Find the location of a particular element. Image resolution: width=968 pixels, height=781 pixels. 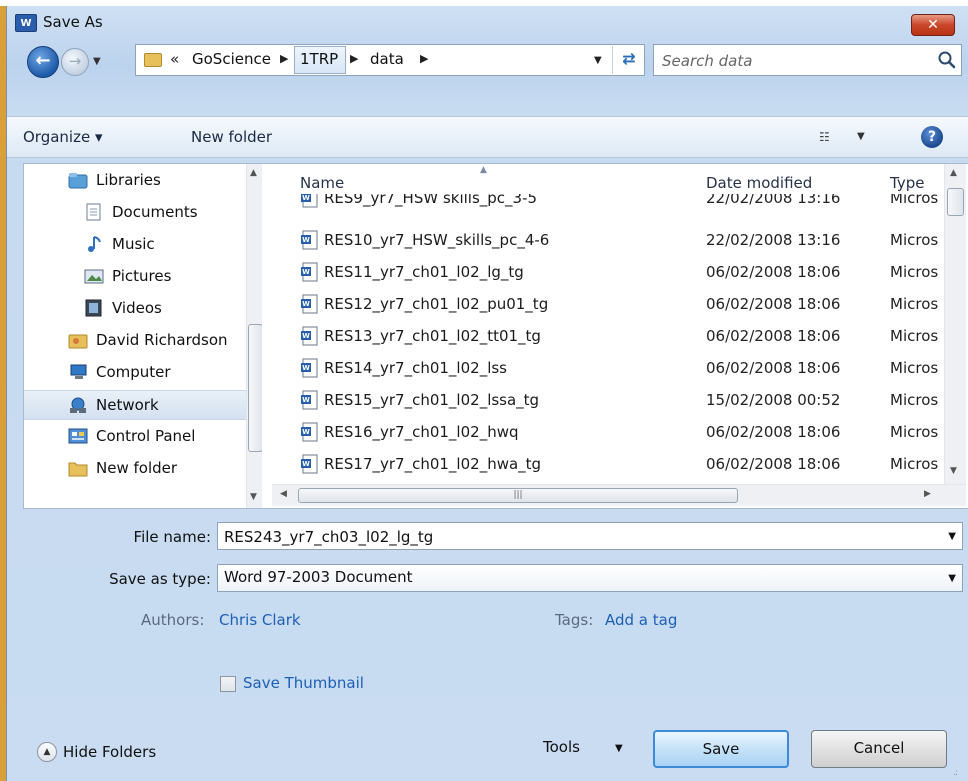

command-toolbar: Organize ▾ New folder ☷ ▼ ? is located at coordinates (487, 137).